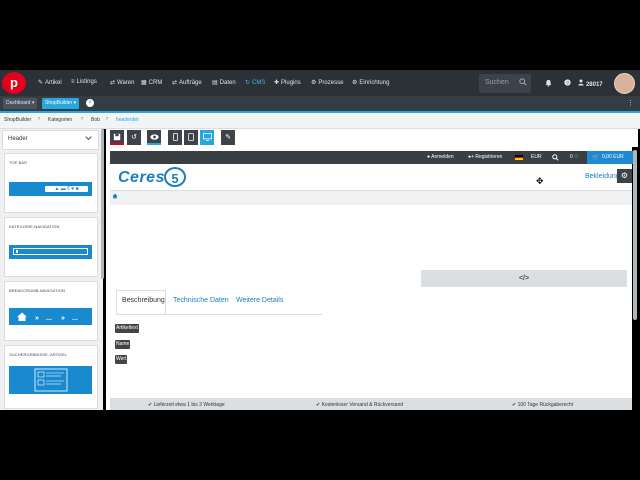 This screenshot has width=640, height=480. I want to click on tab-underline, so click(219, 314).